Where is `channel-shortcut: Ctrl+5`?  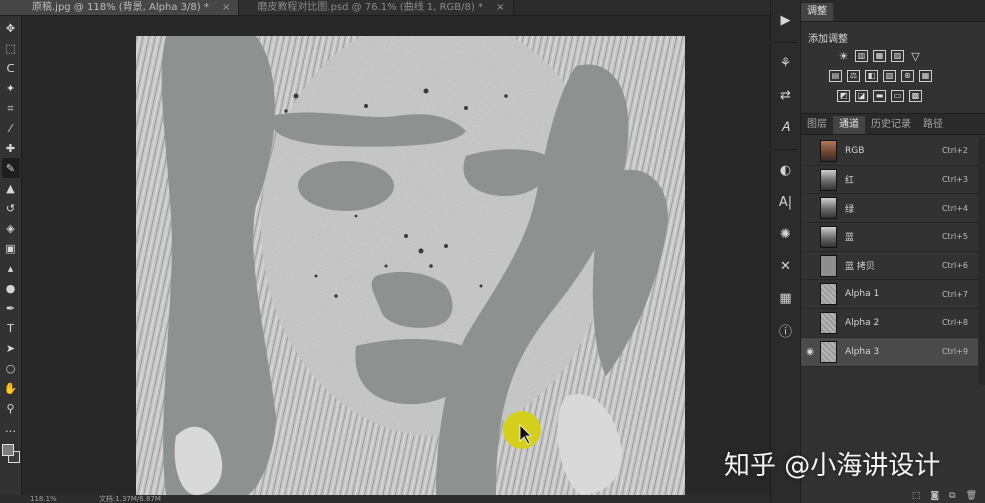 channel-shortcut: Ctrl+5 is located at coordinates (954, 237).